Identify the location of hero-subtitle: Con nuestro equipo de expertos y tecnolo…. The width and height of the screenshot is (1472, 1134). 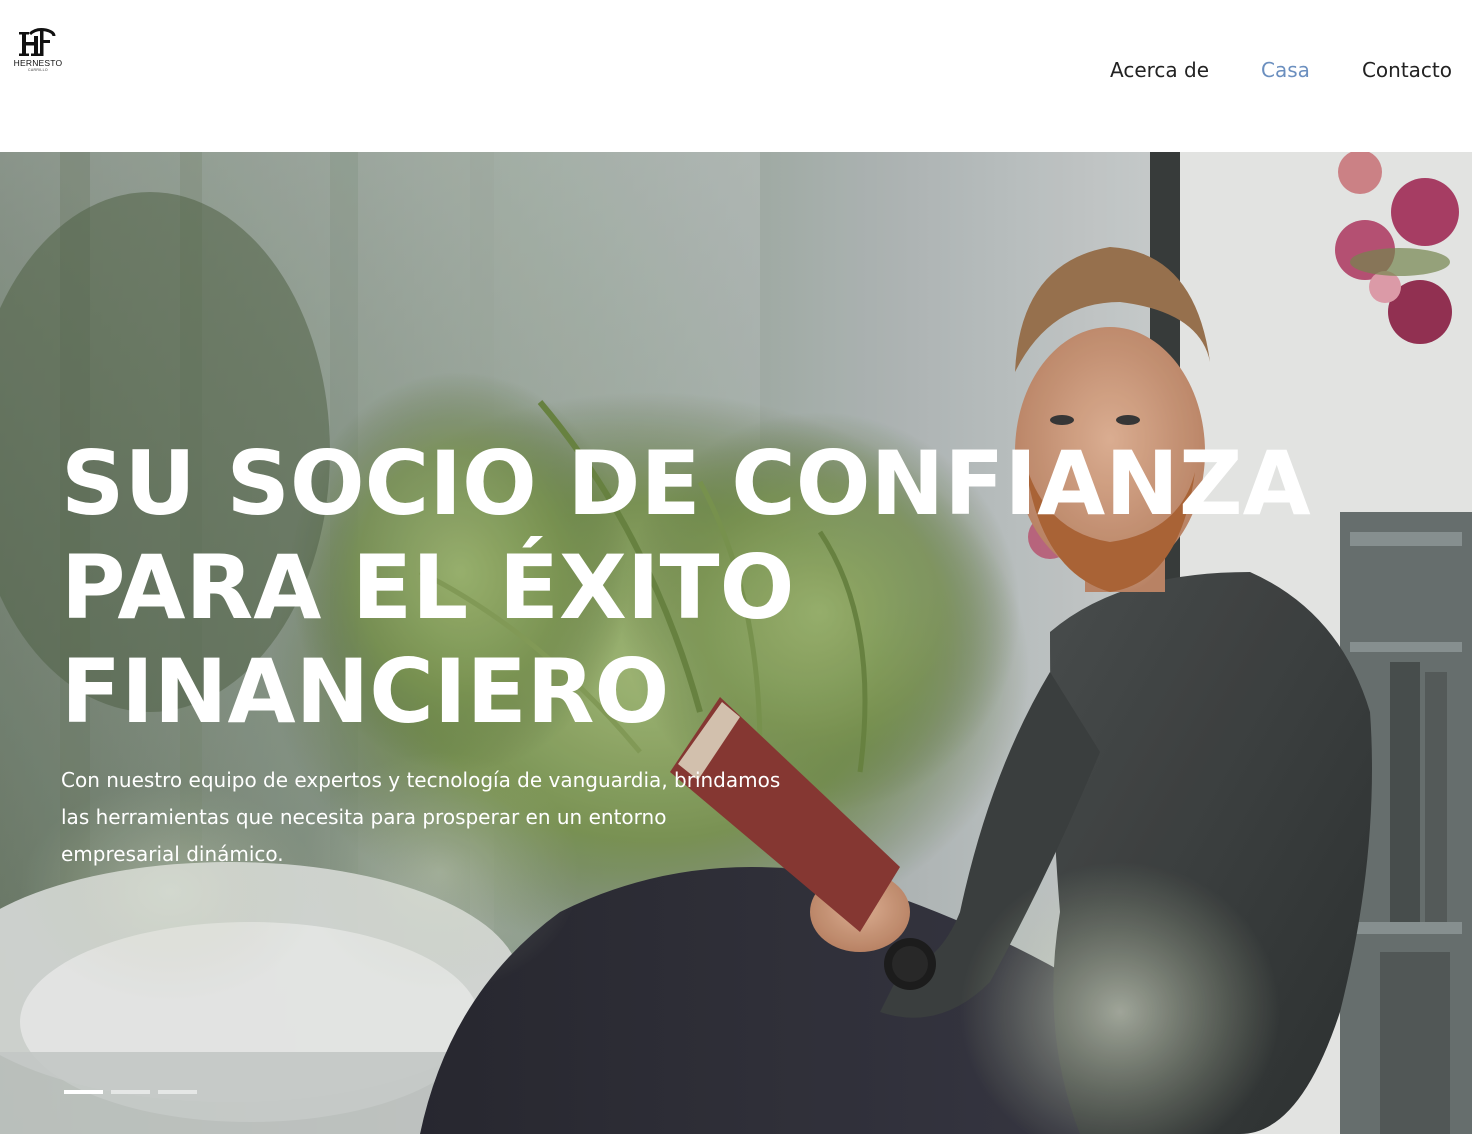
(421, 817).